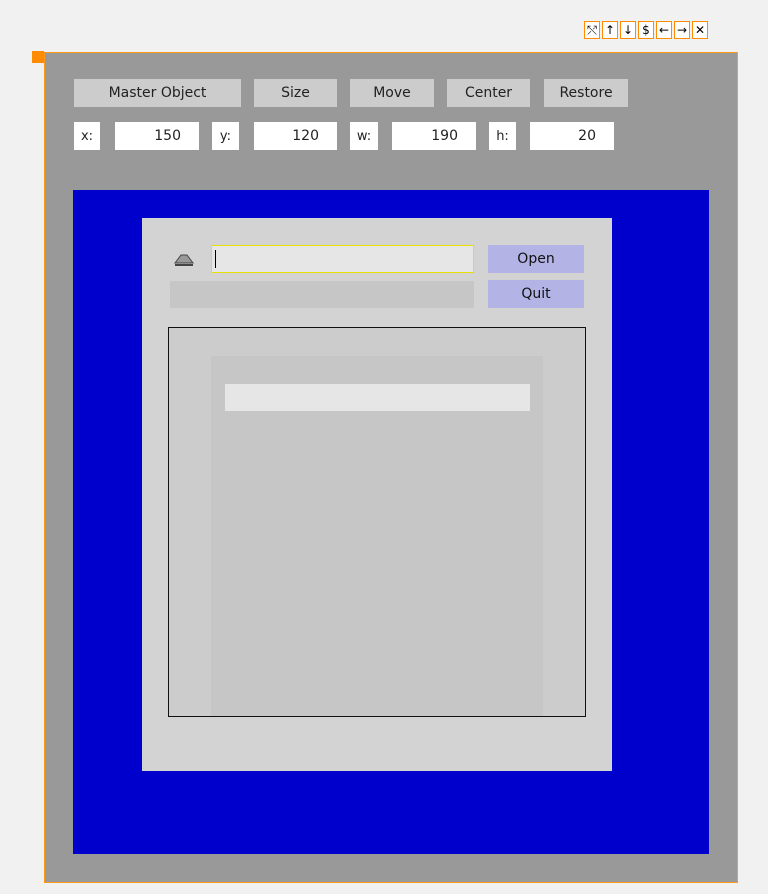 The height and width of the screenshot is (894, 768). What do you see at coordinates (364, 136) in the screenshot?
I see `w-label: w:` at bounding box center [364, 136].